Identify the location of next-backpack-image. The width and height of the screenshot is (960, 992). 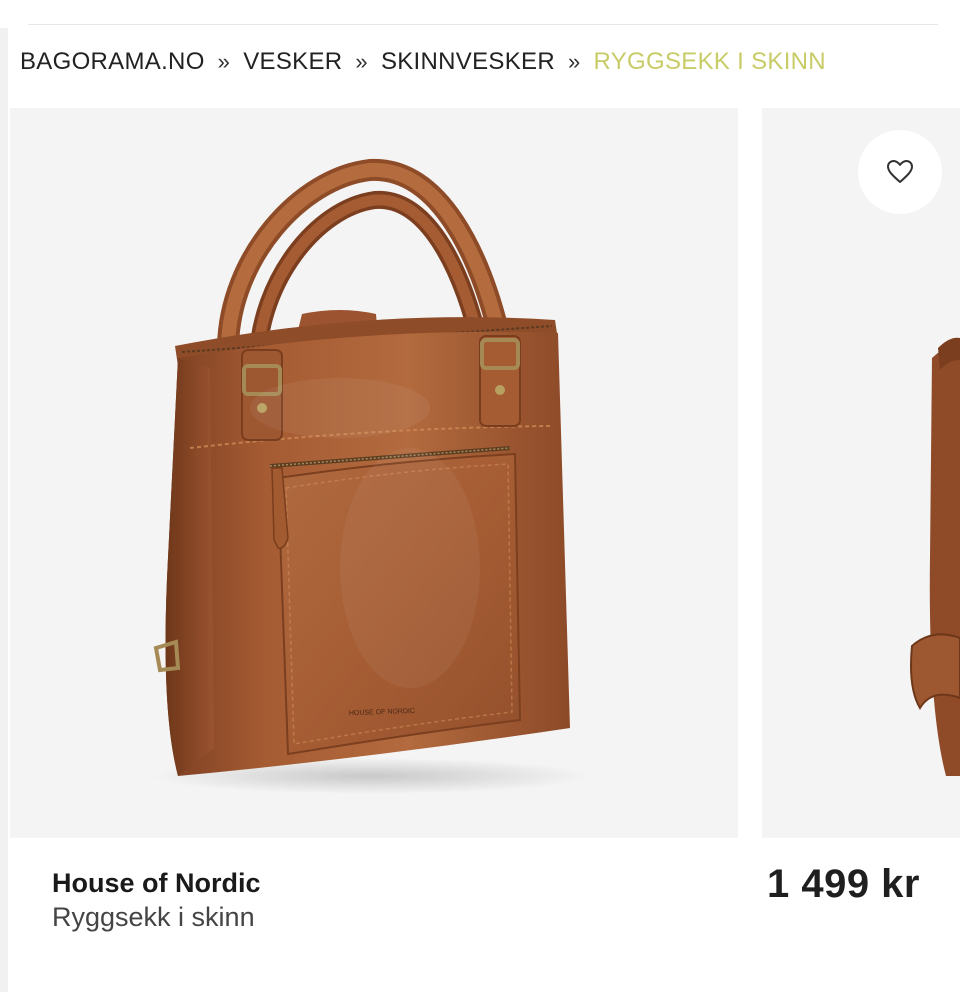
(935, 556).